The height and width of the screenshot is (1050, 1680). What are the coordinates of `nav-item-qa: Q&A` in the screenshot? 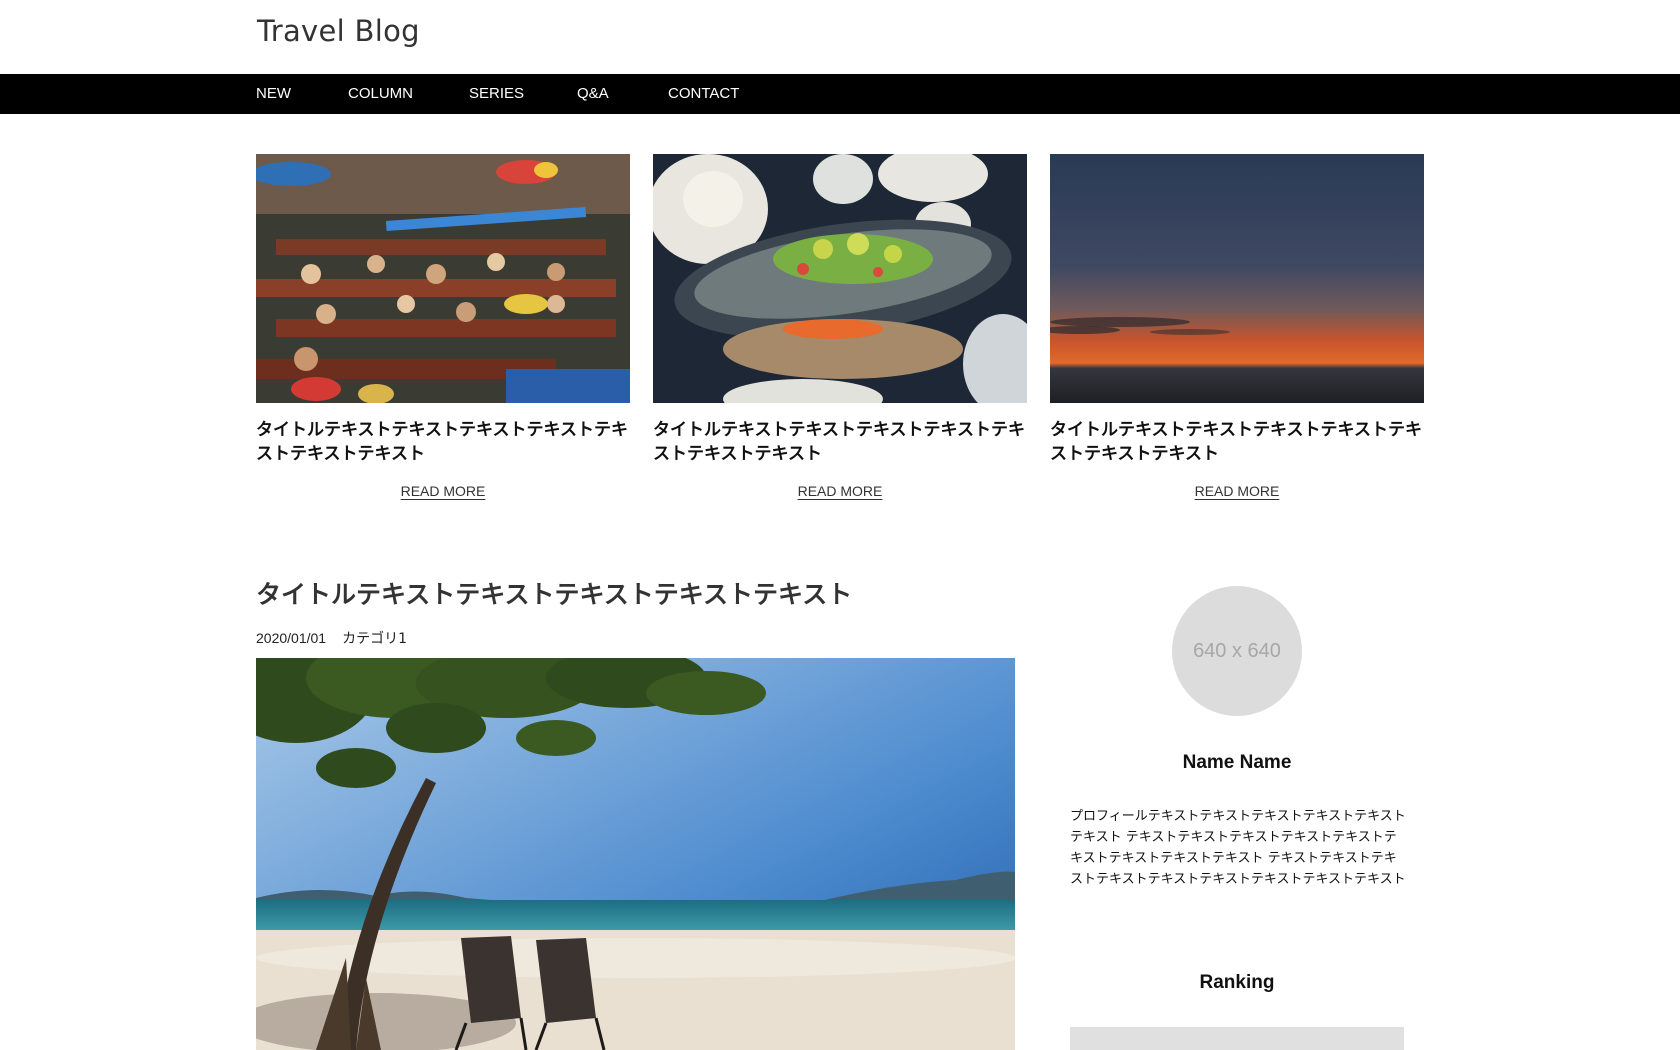 It's located at (593, 94).